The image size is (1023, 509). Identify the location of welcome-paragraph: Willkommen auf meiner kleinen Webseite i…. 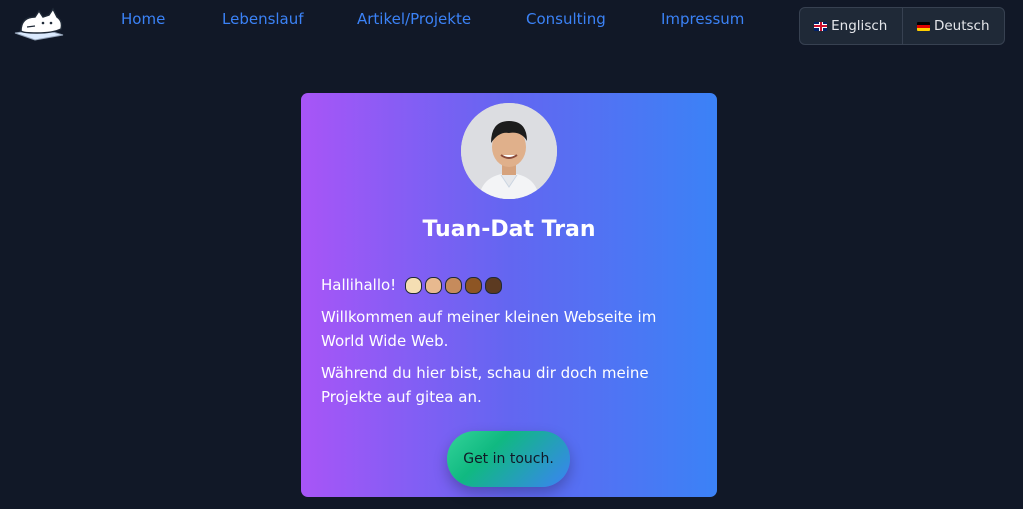
(489, 329).